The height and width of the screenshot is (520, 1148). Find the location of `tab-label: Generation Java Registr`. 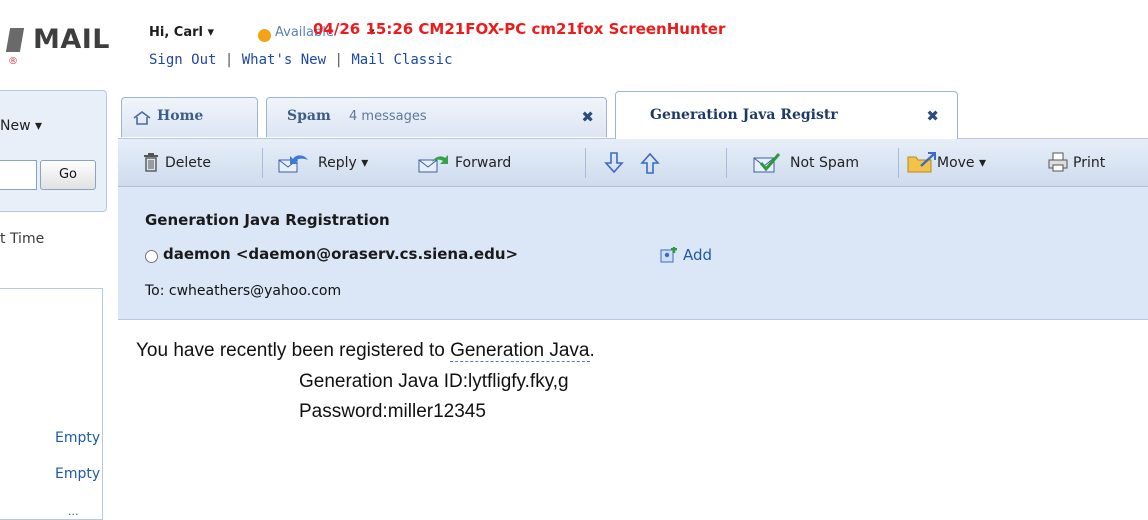

tab-label: Generation Java Registr is located at coordinates (744, 115).